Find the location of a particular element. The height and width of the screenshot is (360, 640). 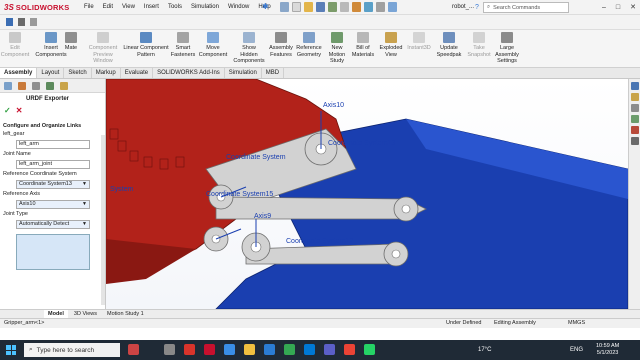

configuration-icon is located at coordinates (36, 86).